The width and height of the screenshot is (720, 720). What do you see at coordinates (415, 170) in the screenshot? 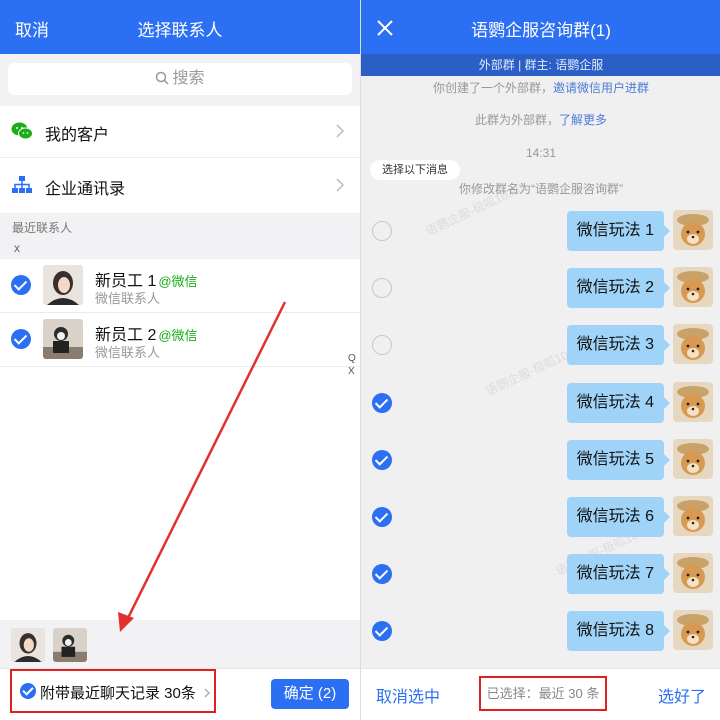
I see `select-messages-pill: 选择以下消息` at bounding box center [415, 170].